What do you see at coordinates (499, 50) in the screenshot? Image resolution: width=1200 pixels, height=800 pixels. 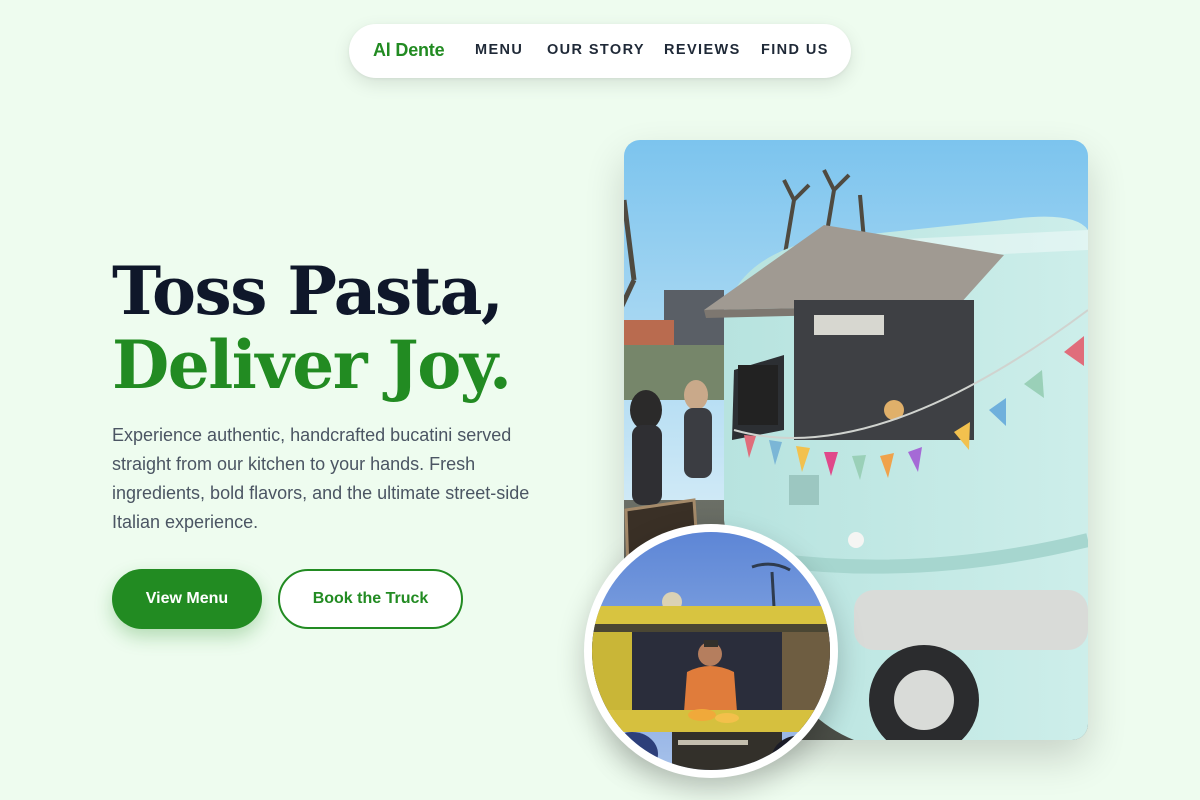 I see `nav-link-menu: MENU` at bounding box center [499, 50].